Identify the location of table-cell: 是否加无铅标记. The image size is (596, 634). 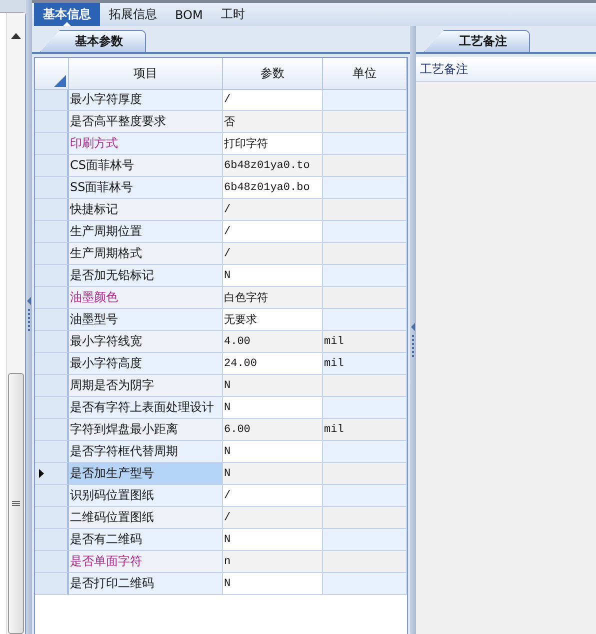
(146, 276).